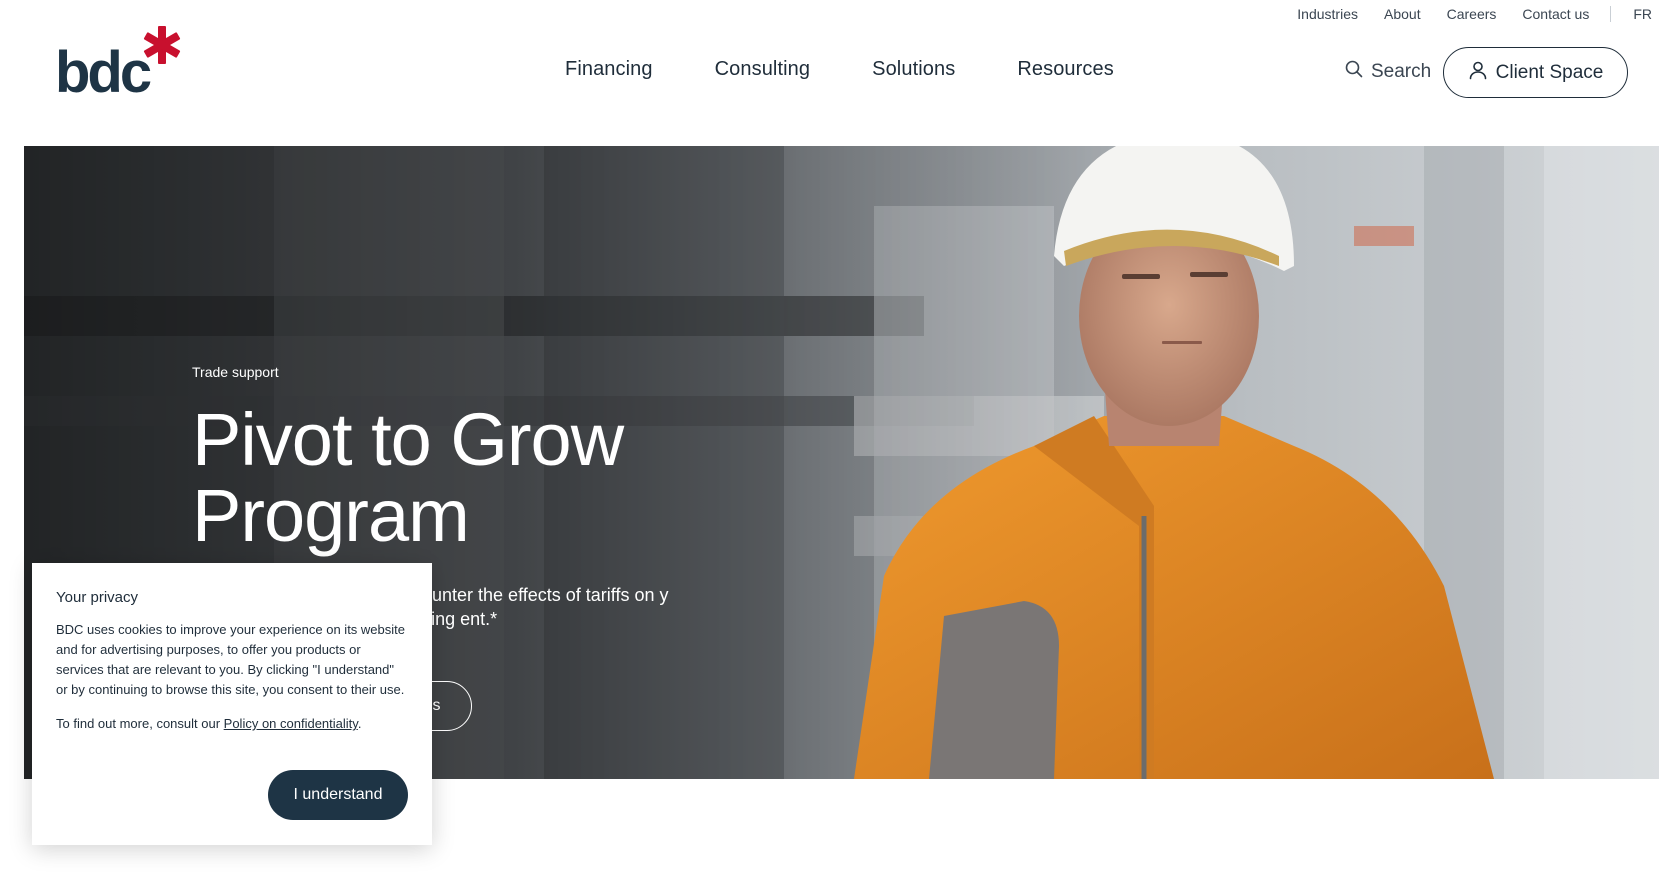  Describe the element at coordinates (763, 69) in the screenshot. I see `nav-consulting: Consulting` at that location.